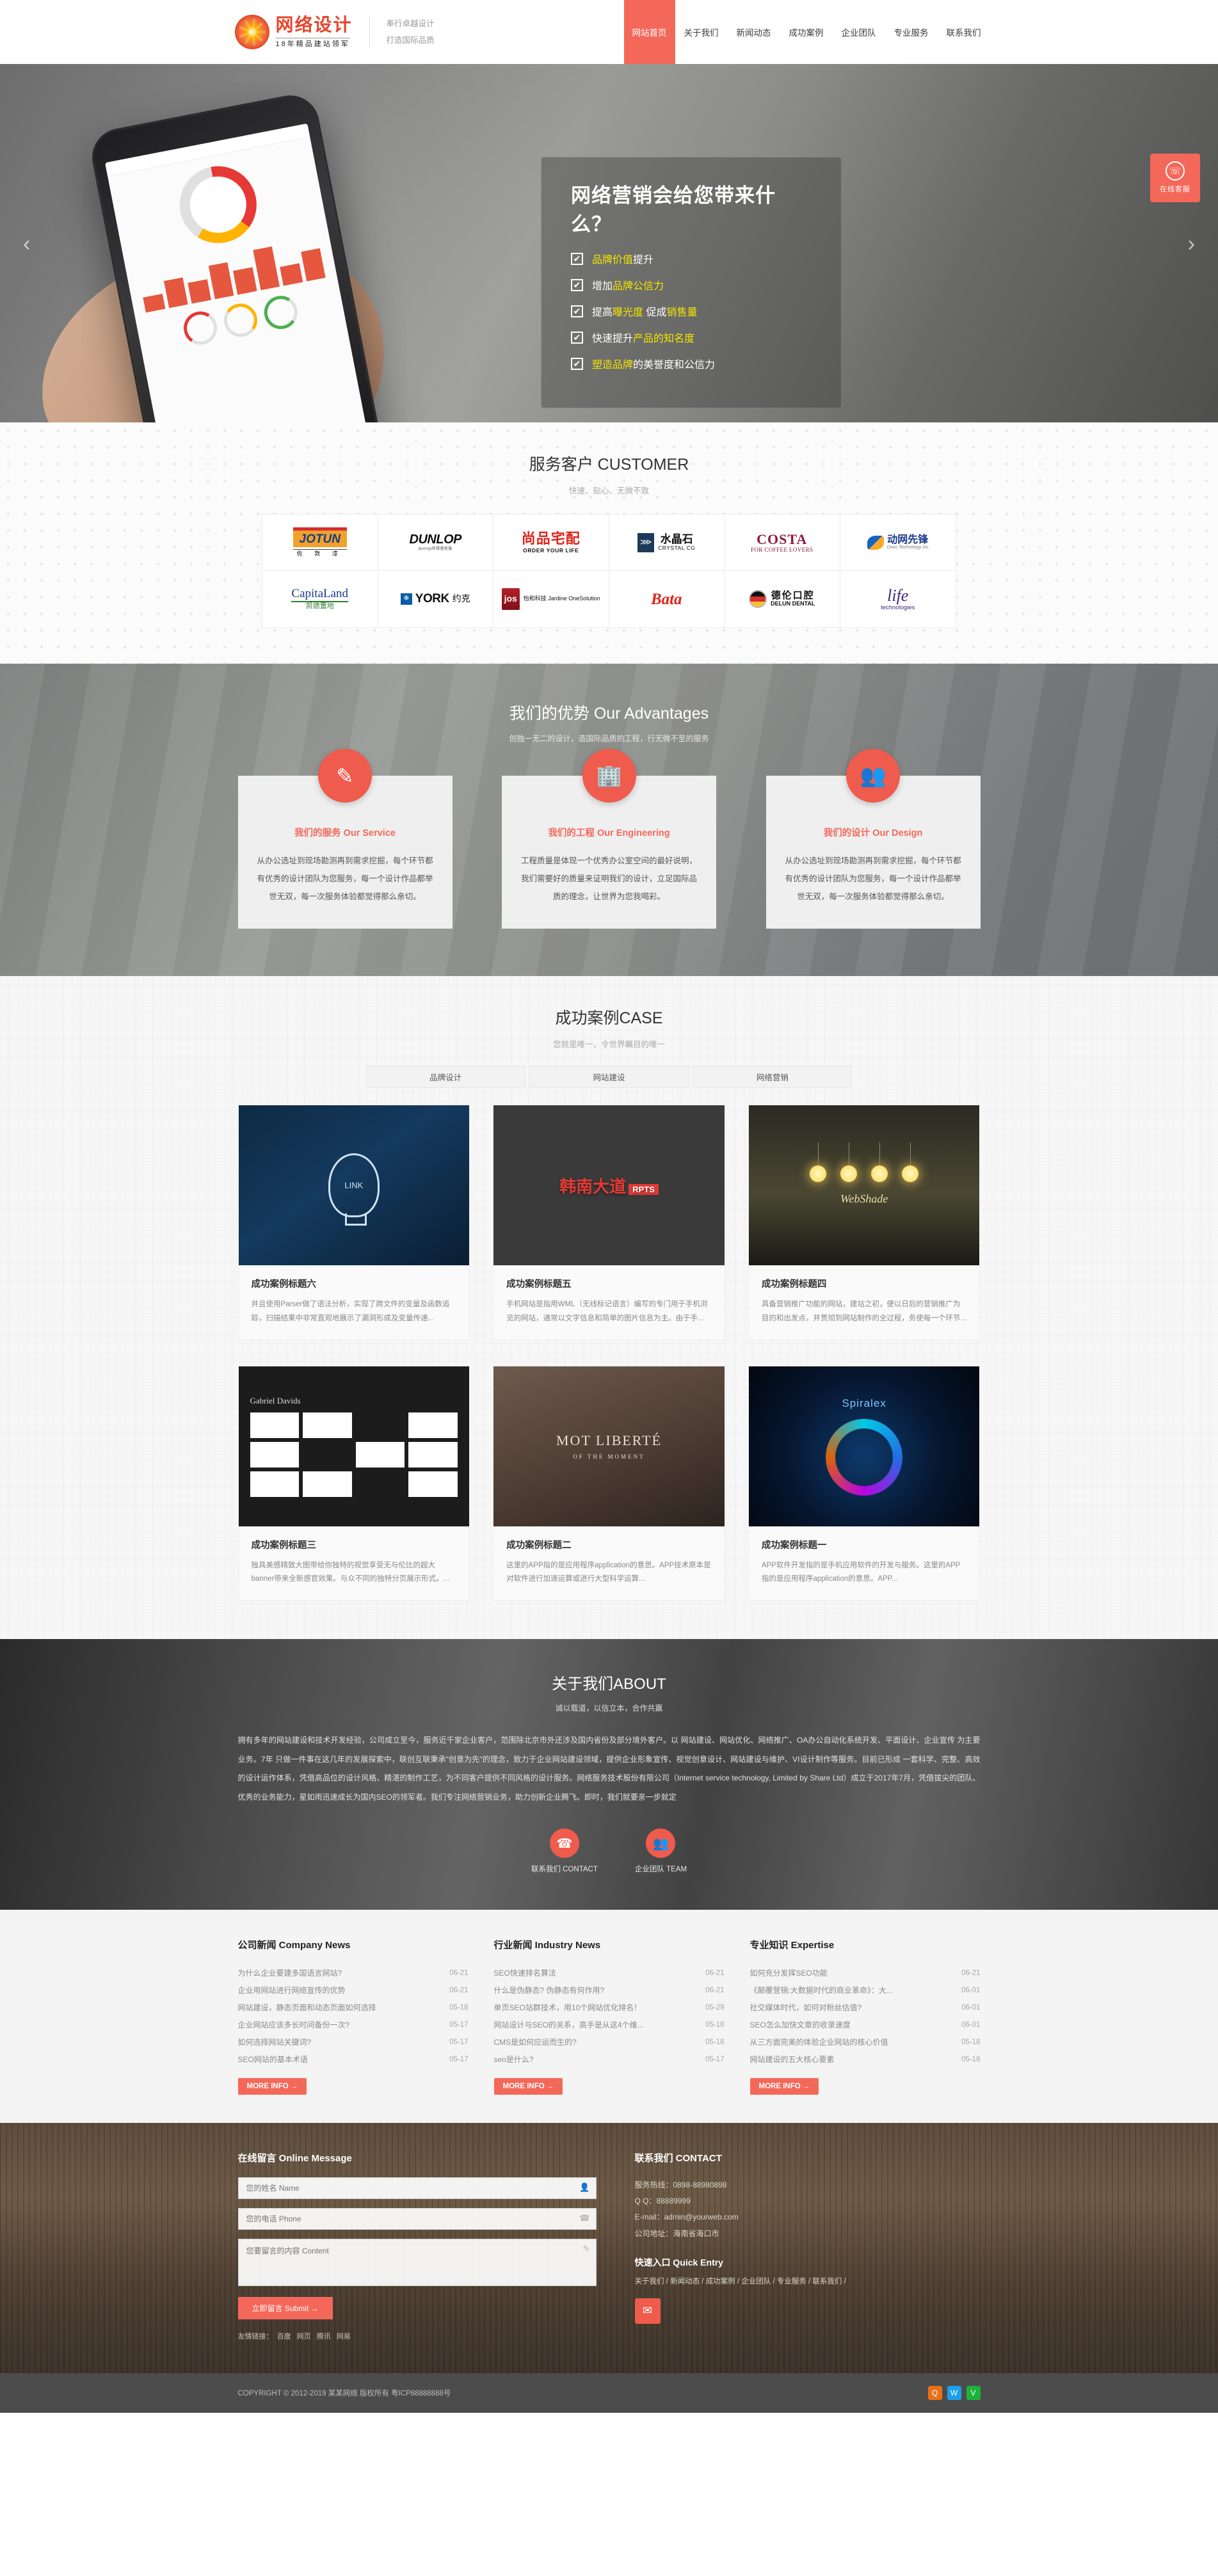 The width and height of the screenshot is (1218, 2576). I want to click on tab-brand-design: 品牌设计, so click(445, 1077).